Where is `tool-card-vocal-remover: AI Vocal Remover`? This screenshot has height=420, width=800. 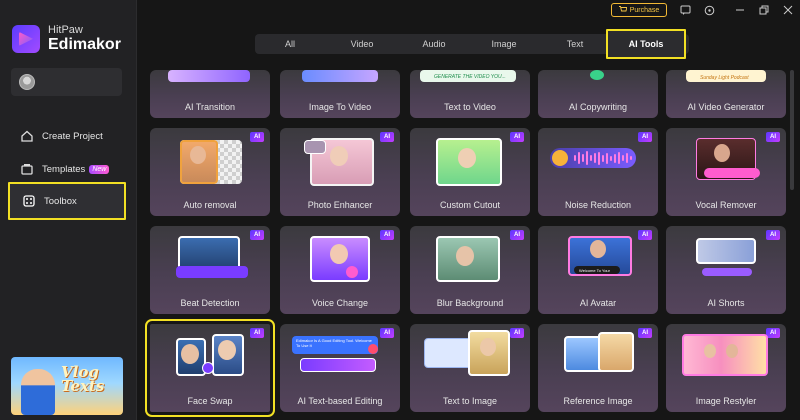 tool-card-vocal-remover: AI Vocal Remover is located at coordinates (726, 172).